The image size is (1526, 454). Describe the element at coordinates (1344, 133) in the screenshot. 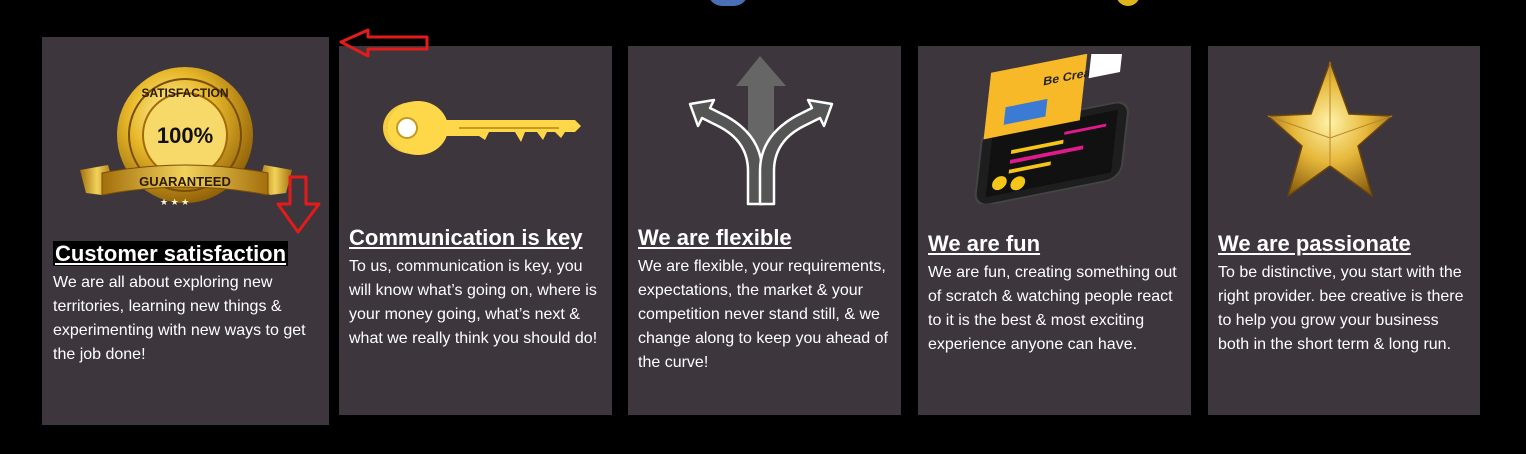

I see `star-icon` at that location.